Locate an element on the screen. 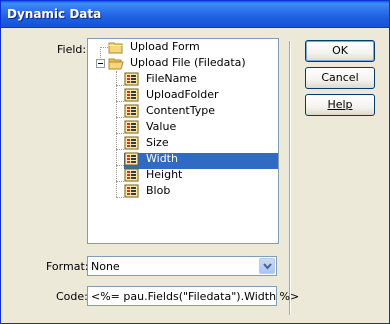 Image resolution: width=390 pixels, height=324 pixels. tree-node-uploadfolder: UploadFolder is located at coordinates (201, 95).